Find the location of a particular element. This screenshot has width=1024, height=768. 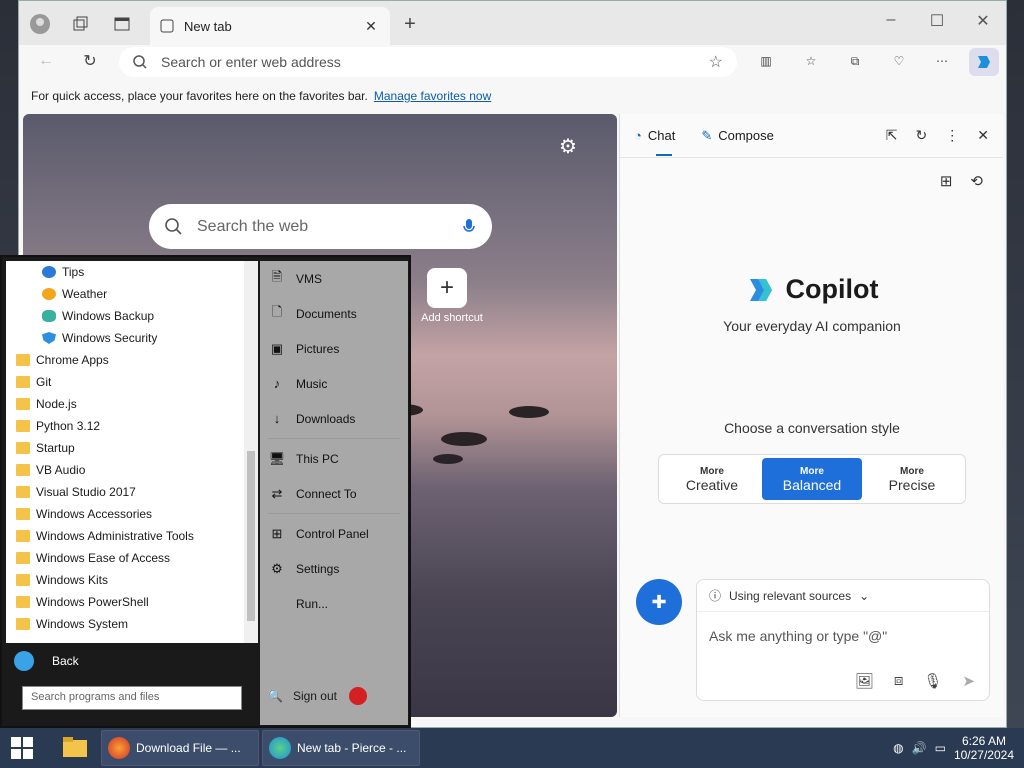

firefox-icon is located at coordinates (119, 748).